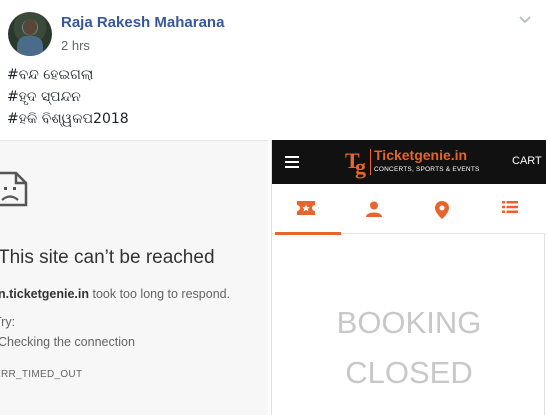 Image resolution: width=549 pixels, height=415 pixels. I want to click on cart-link: CART, so click(527, 161).